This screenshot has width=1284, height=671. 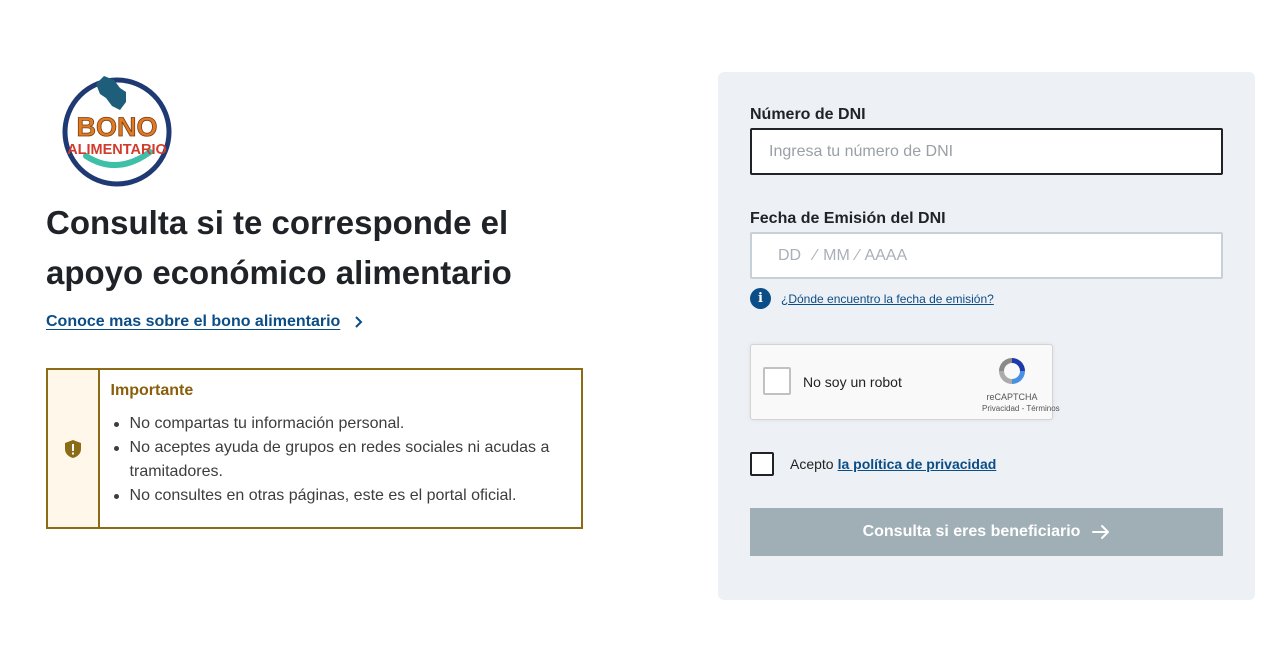 What do you see at coordinates (152, 390) in the screenshot?
I see `notice-title: Importante` at bounding box center [152, 390].